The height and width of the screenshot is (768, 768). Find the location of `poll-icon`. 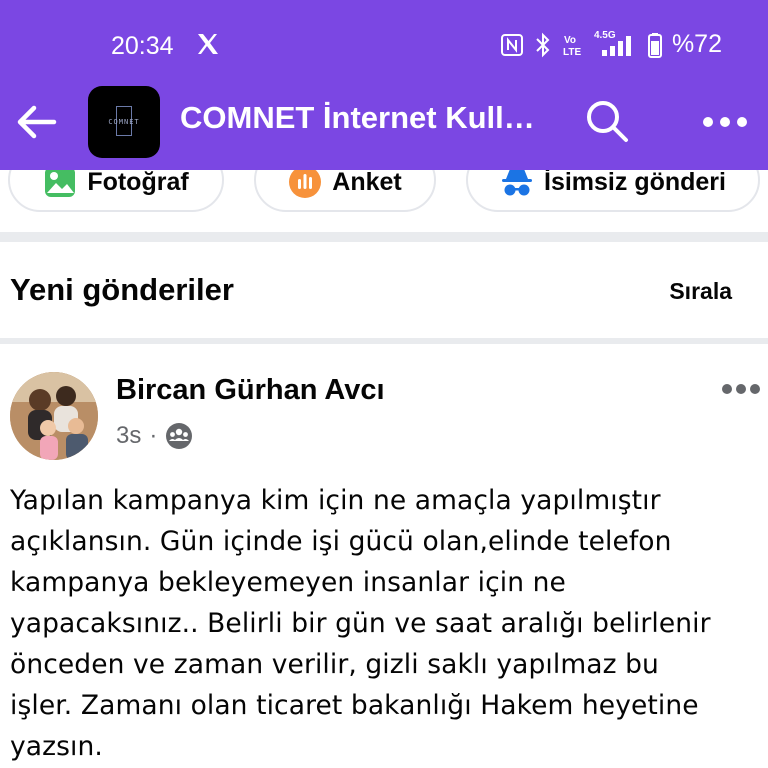

poll-icon is located at coordinates (305, 182).